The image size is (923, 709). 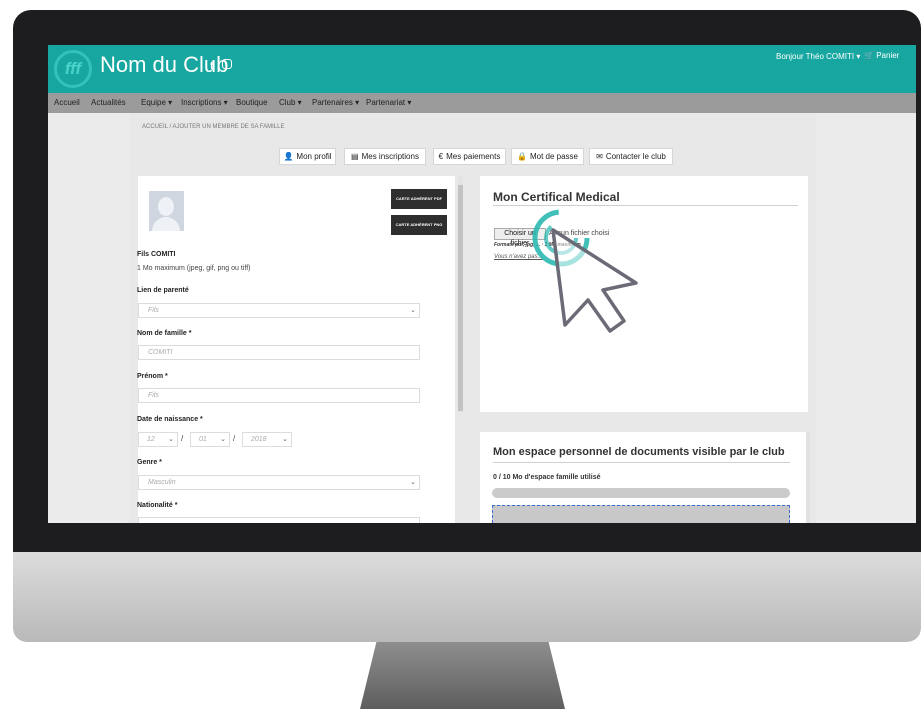 I want to click on storage-usage-text: 0 / 10 Mo d'espace famille utilisé, so click(x=547, y=477).